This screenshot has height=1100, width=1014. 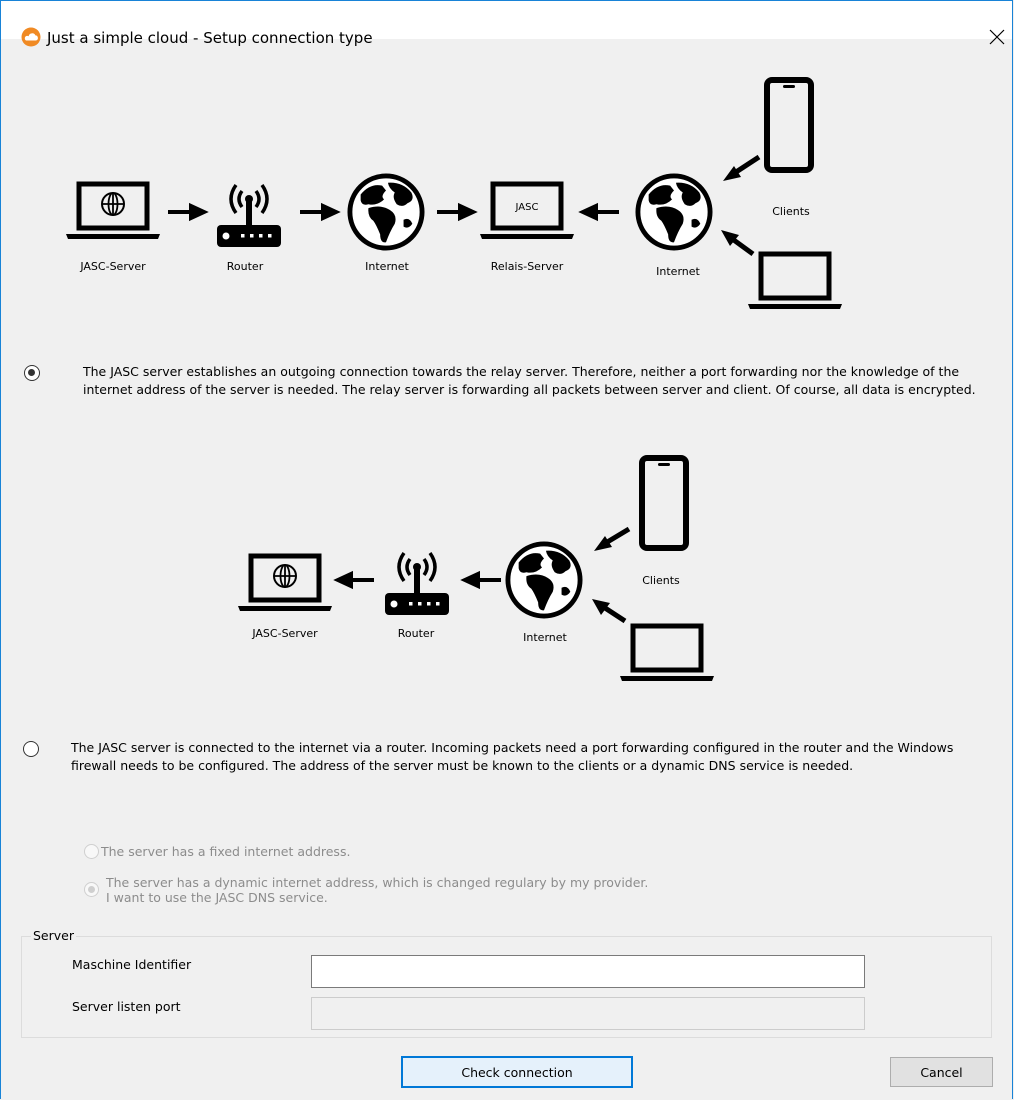 What do you see at coordinates (997, 38) in the screenshot?
I see `close-icon` at bounding box center [997, 38].